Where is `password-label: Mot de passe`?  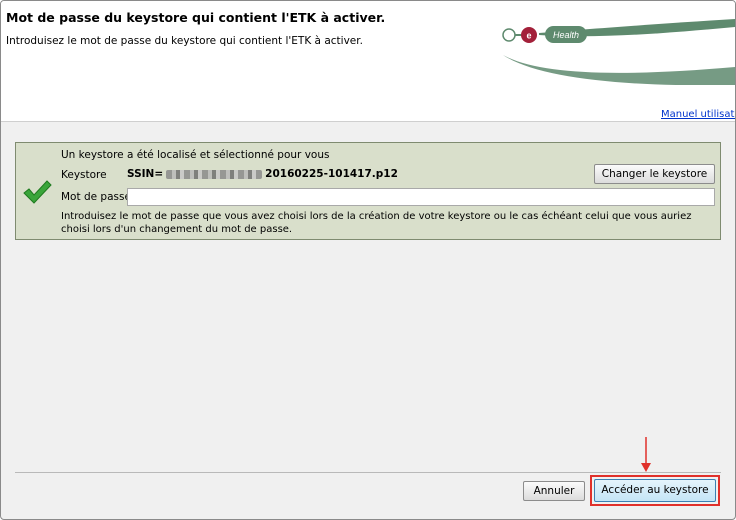 password-label: Mot de passe is located at coordinates (96, 197).